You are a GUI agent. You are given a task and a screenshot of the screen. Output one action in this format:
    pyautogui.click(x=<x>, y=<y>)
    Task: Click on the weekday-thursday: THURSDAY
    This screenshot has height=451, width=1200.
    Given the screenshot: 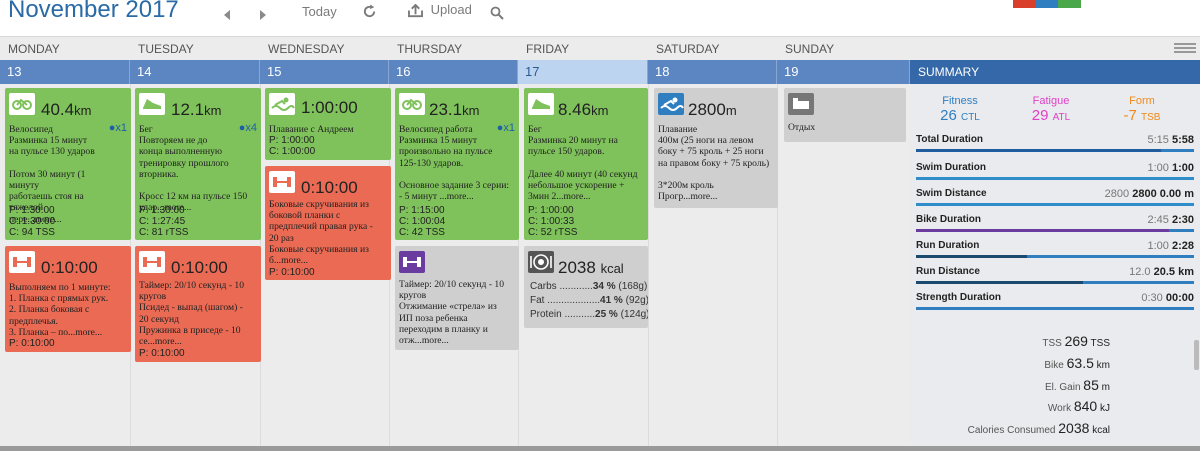 What is the action you would take?
    pyautogui.click(x=430, y=49)
    